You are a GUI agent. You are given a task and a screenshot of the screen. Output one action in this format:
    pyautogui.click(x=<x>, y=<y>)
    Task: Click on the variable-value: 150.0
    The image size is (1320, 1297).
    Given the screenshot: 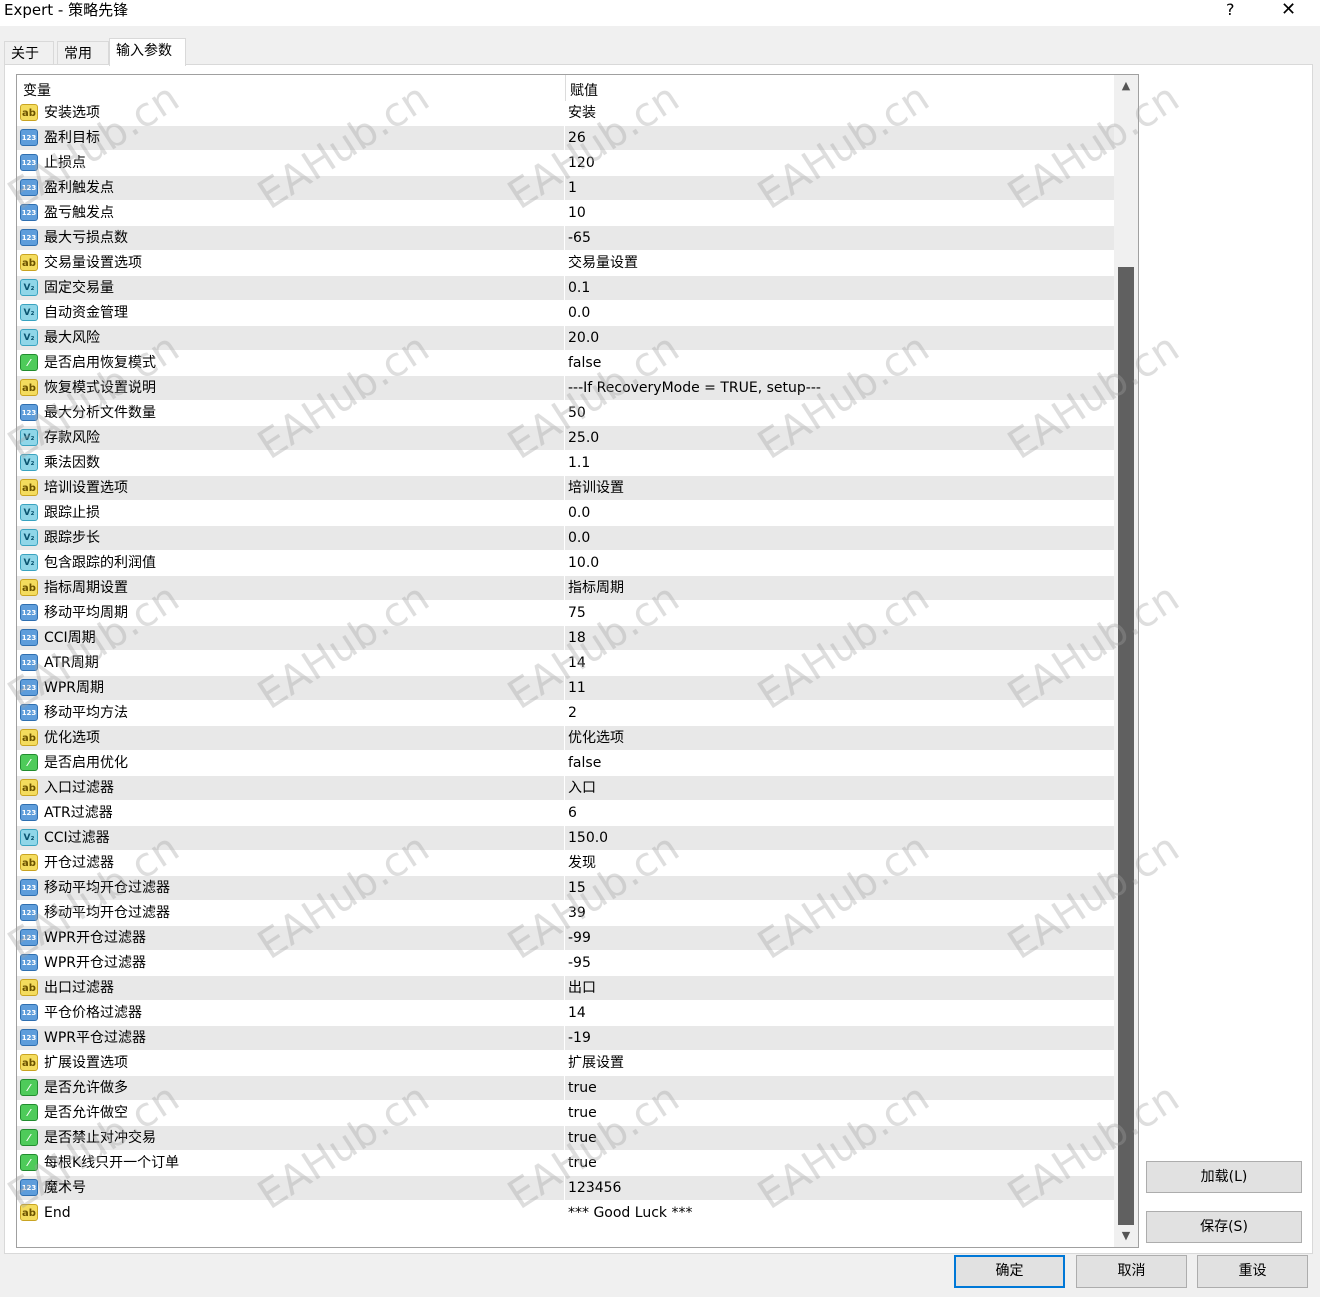 What is the action you would take?
    pyautogui.click(x=588, y=838)
    